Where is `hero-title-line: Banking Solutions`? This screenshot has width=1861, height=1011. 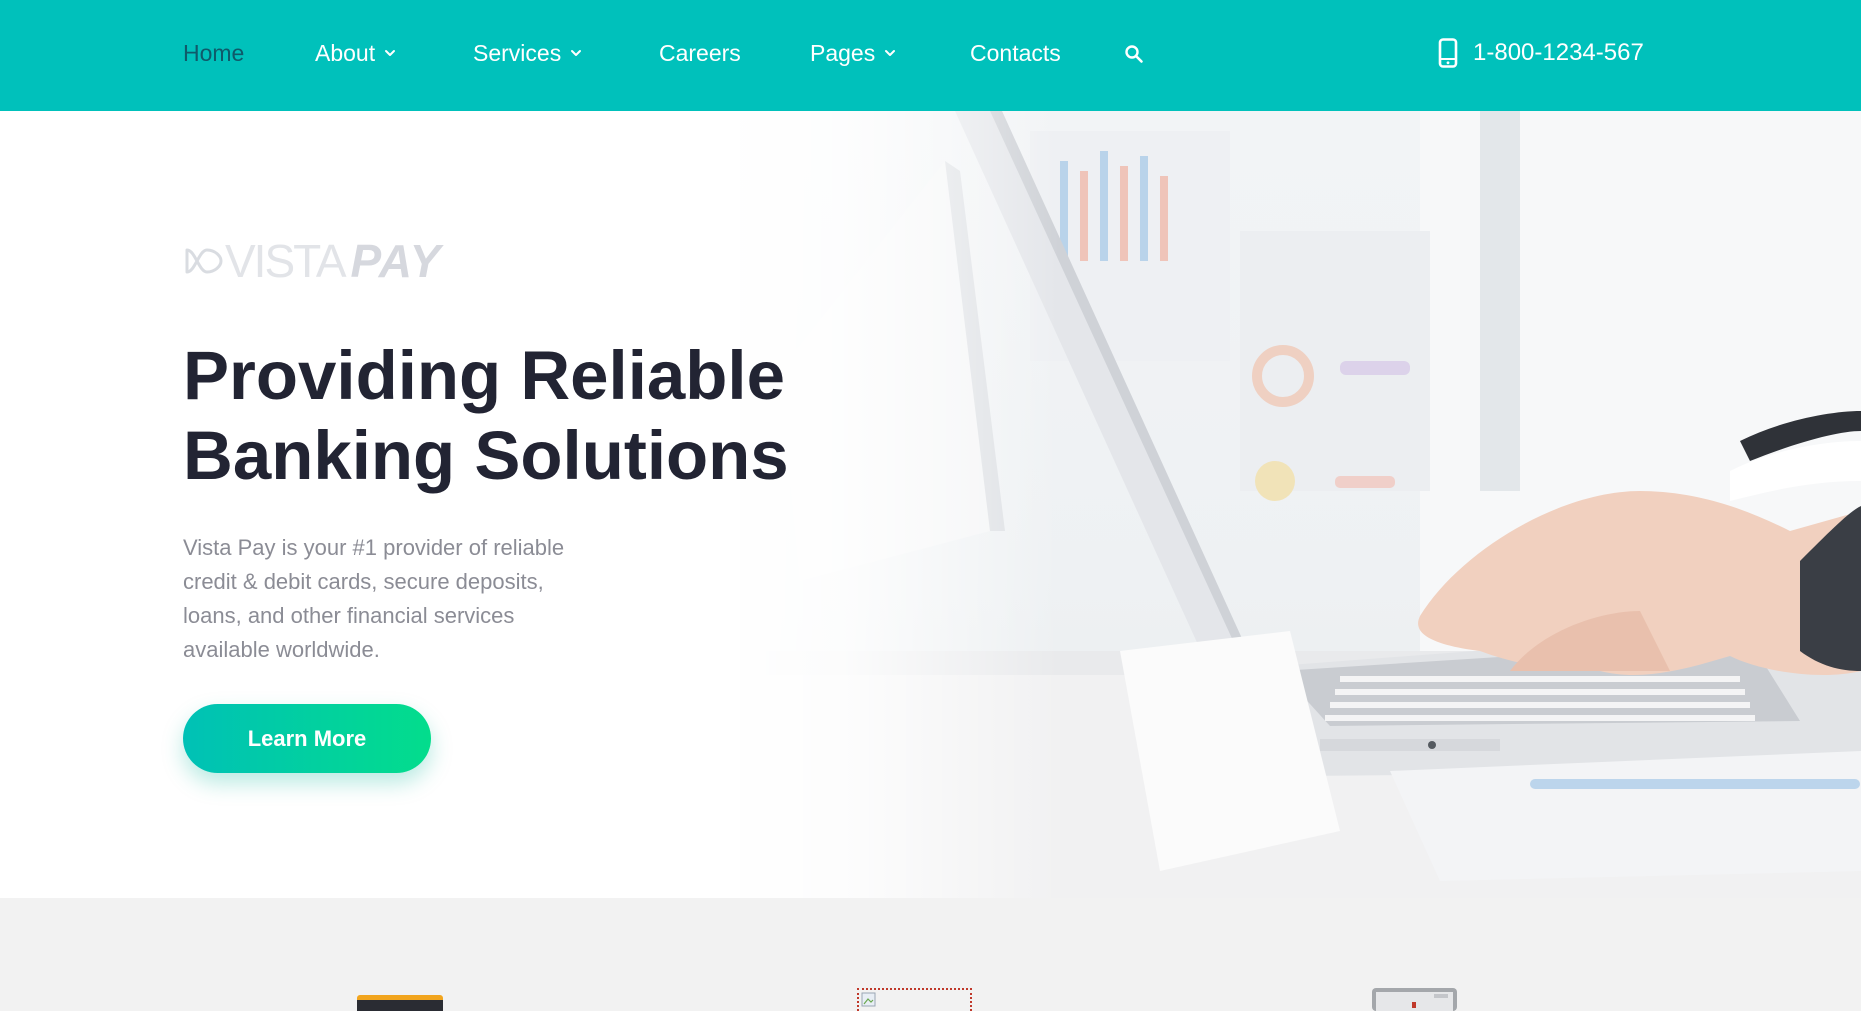
hero-title-line: Banking Solutions is located at coordinates (486, 455).